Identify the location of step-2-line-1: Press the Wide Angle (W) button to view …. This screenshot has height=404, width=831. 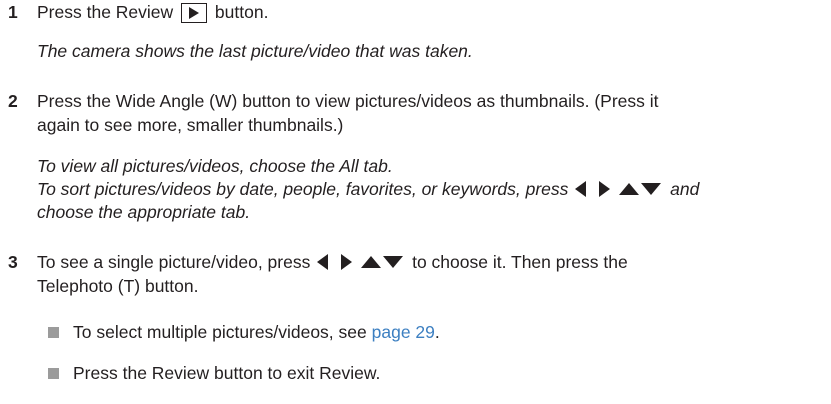
(348, 101).